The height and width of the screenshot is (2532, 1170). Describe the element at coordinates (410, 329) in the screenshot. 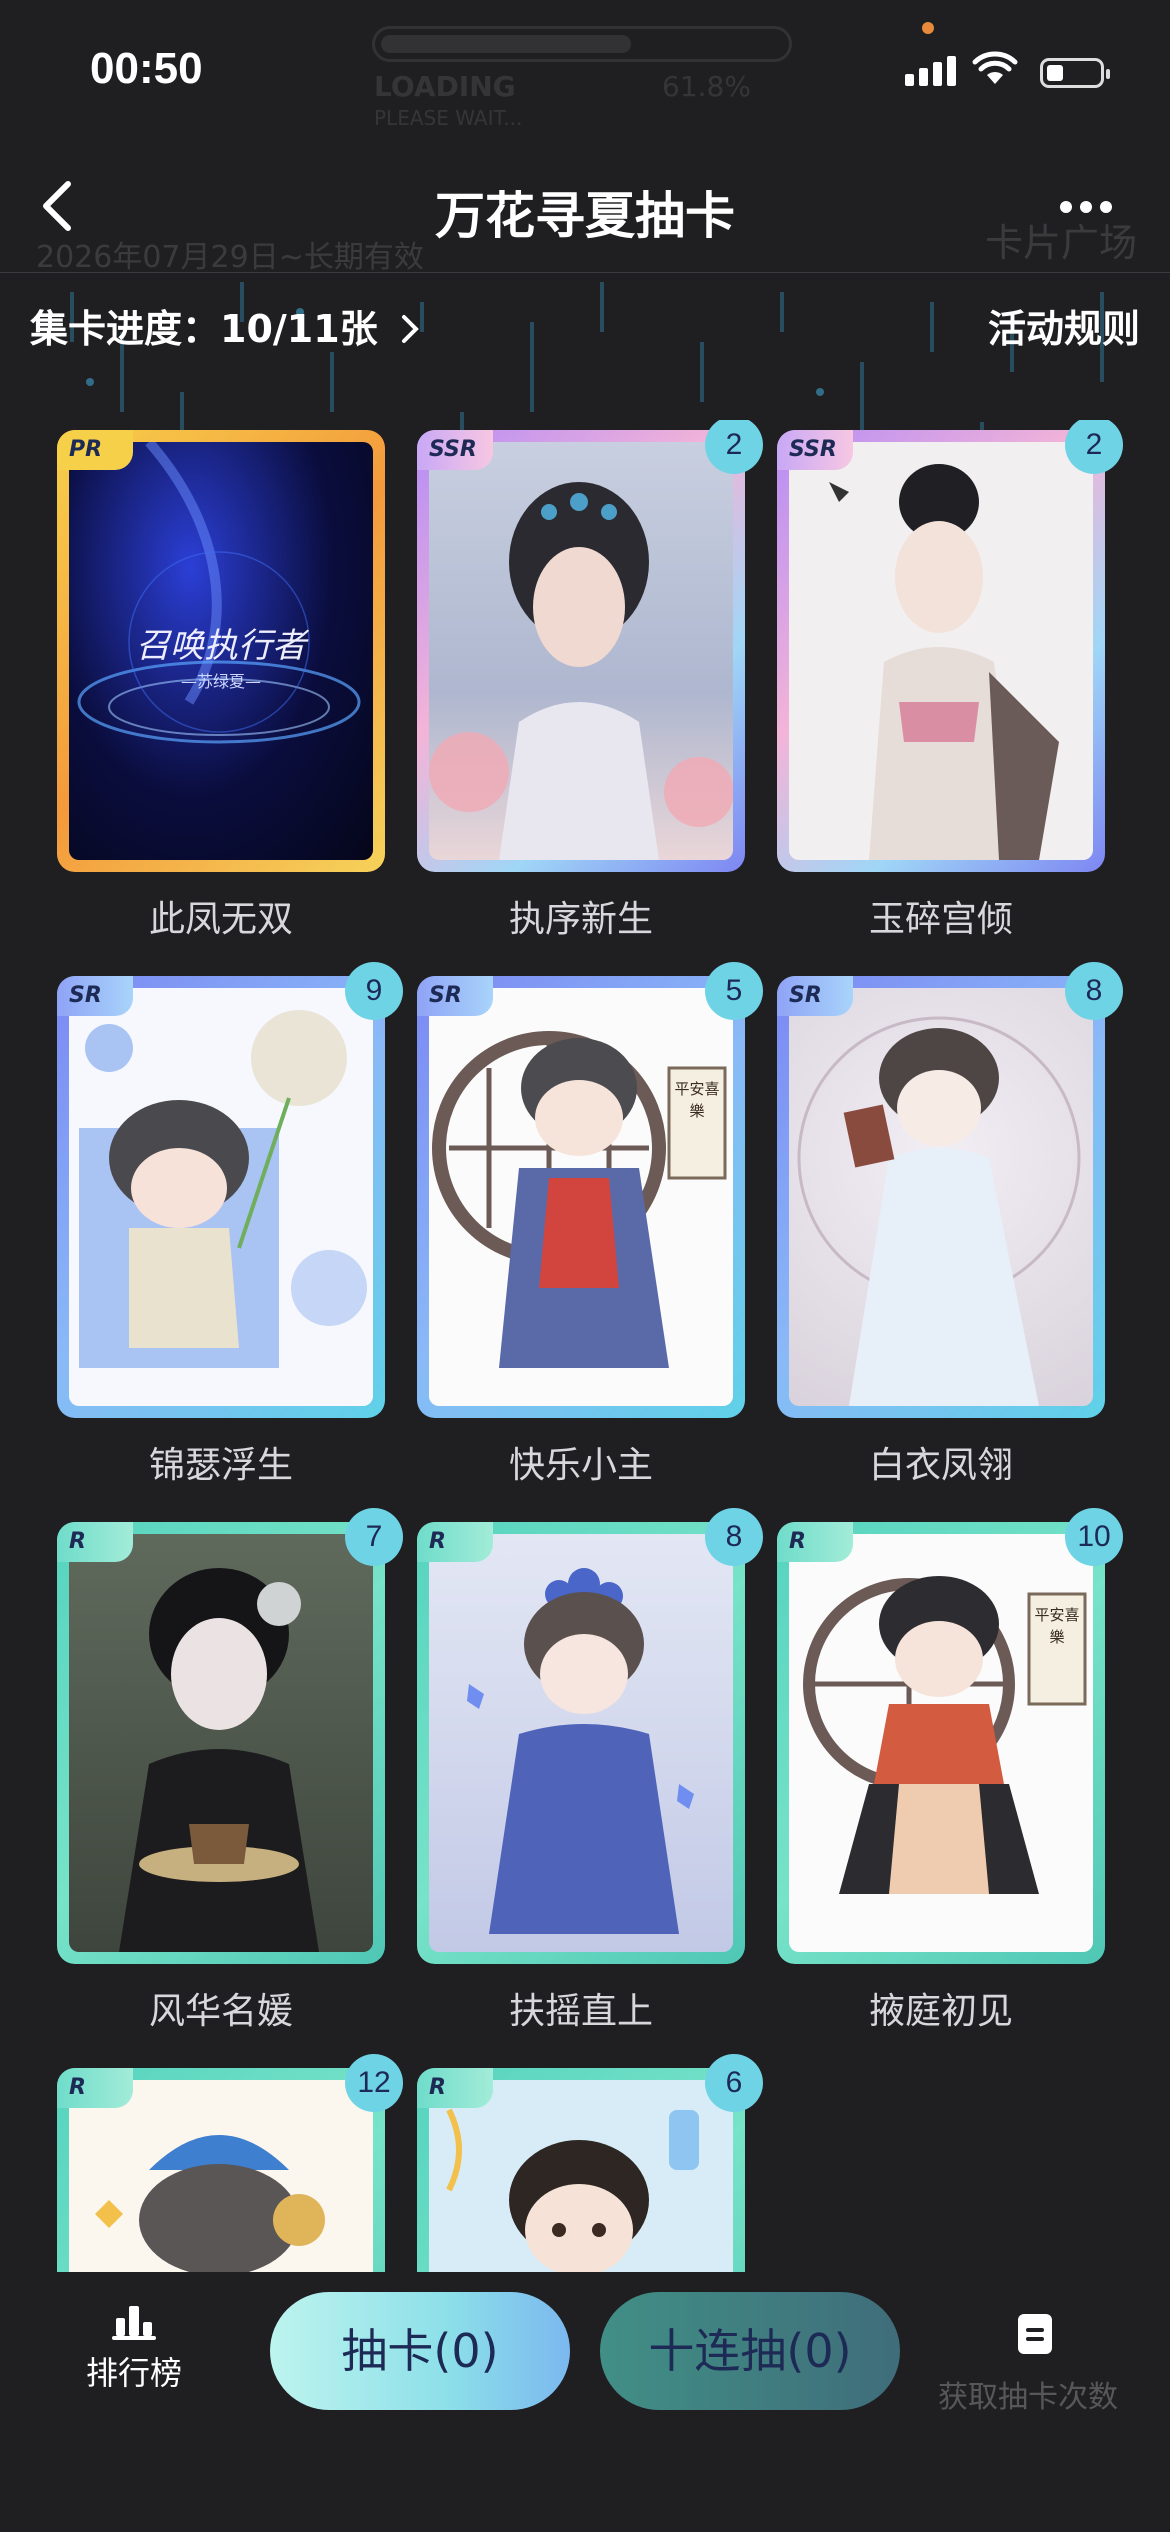

I see `chevron-right-icon` at that location.